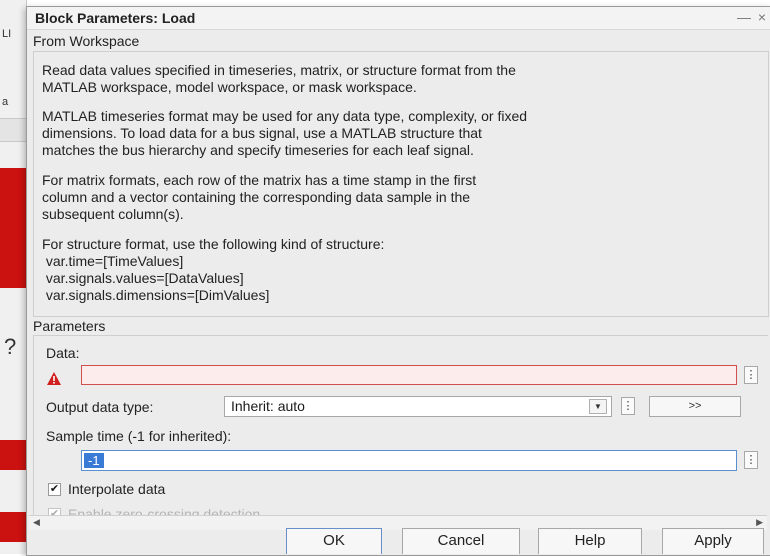 Image resolution: width=770 pixels, height=556 pixels. I want to click on horizontal-scrollbar: ◀ ▶, so click(398, 522).